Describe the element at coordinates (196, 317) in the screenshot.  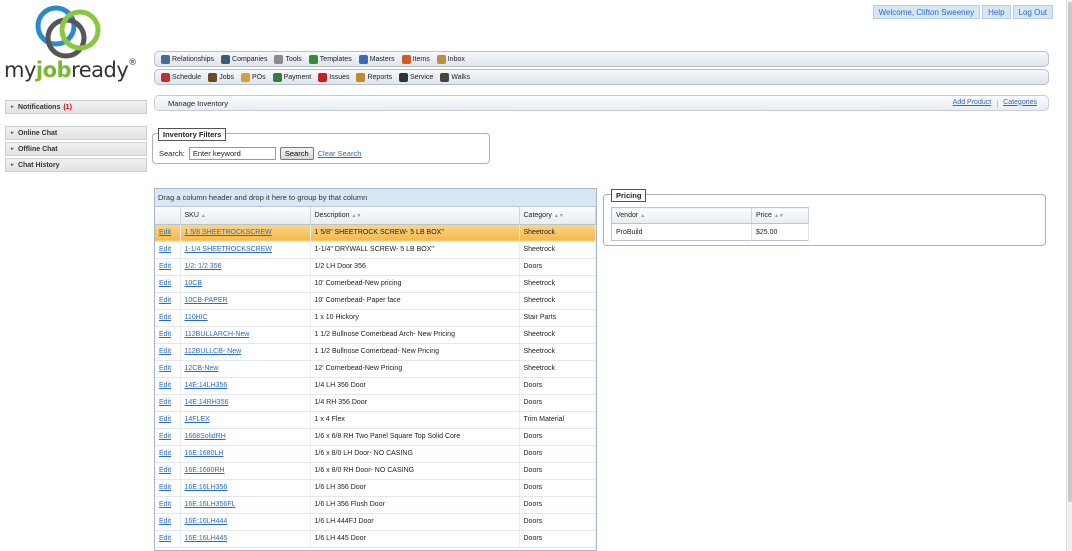
I see `sku-link: 110HIC` at that location.